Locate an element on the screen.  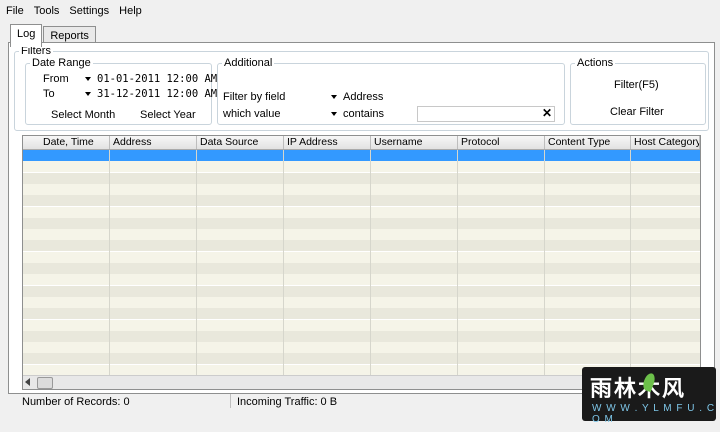
select-month-button: Select Month is located at coordinates (83, 115).